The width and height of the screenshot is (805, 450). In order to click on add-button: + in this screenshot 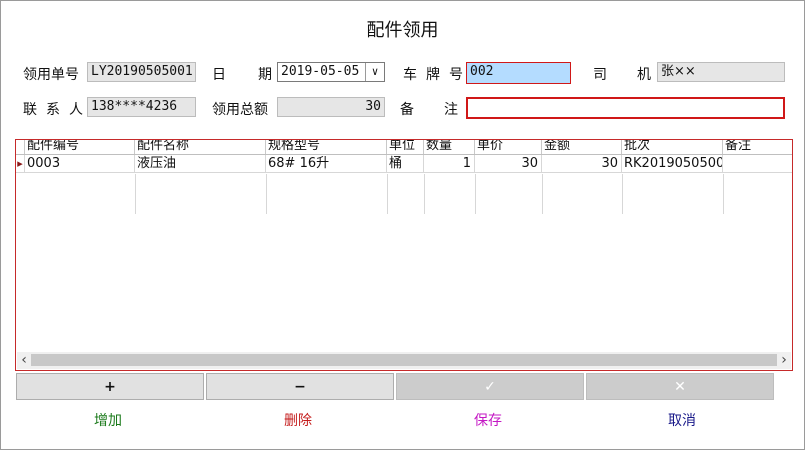, I will do `click(110, 386)`.